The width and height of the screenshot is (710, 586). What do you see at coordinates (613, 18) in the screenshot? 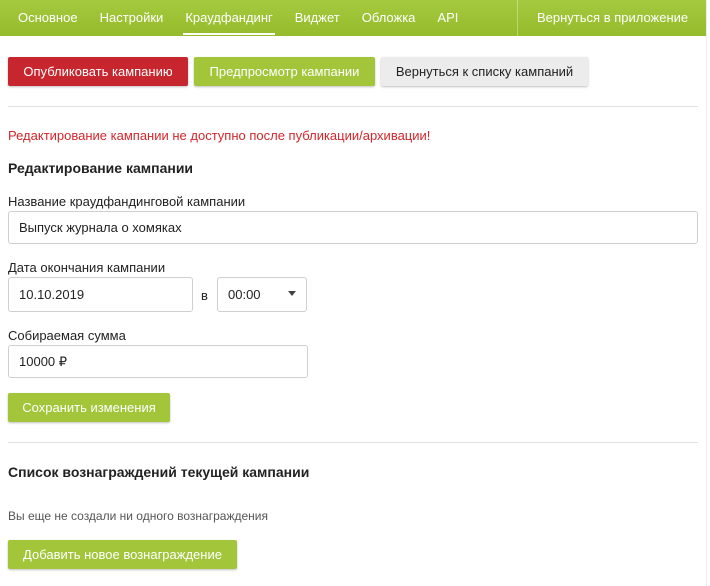
I see `back-to-app-link: Вернуться в приложение` at bounding box center [613, 18].